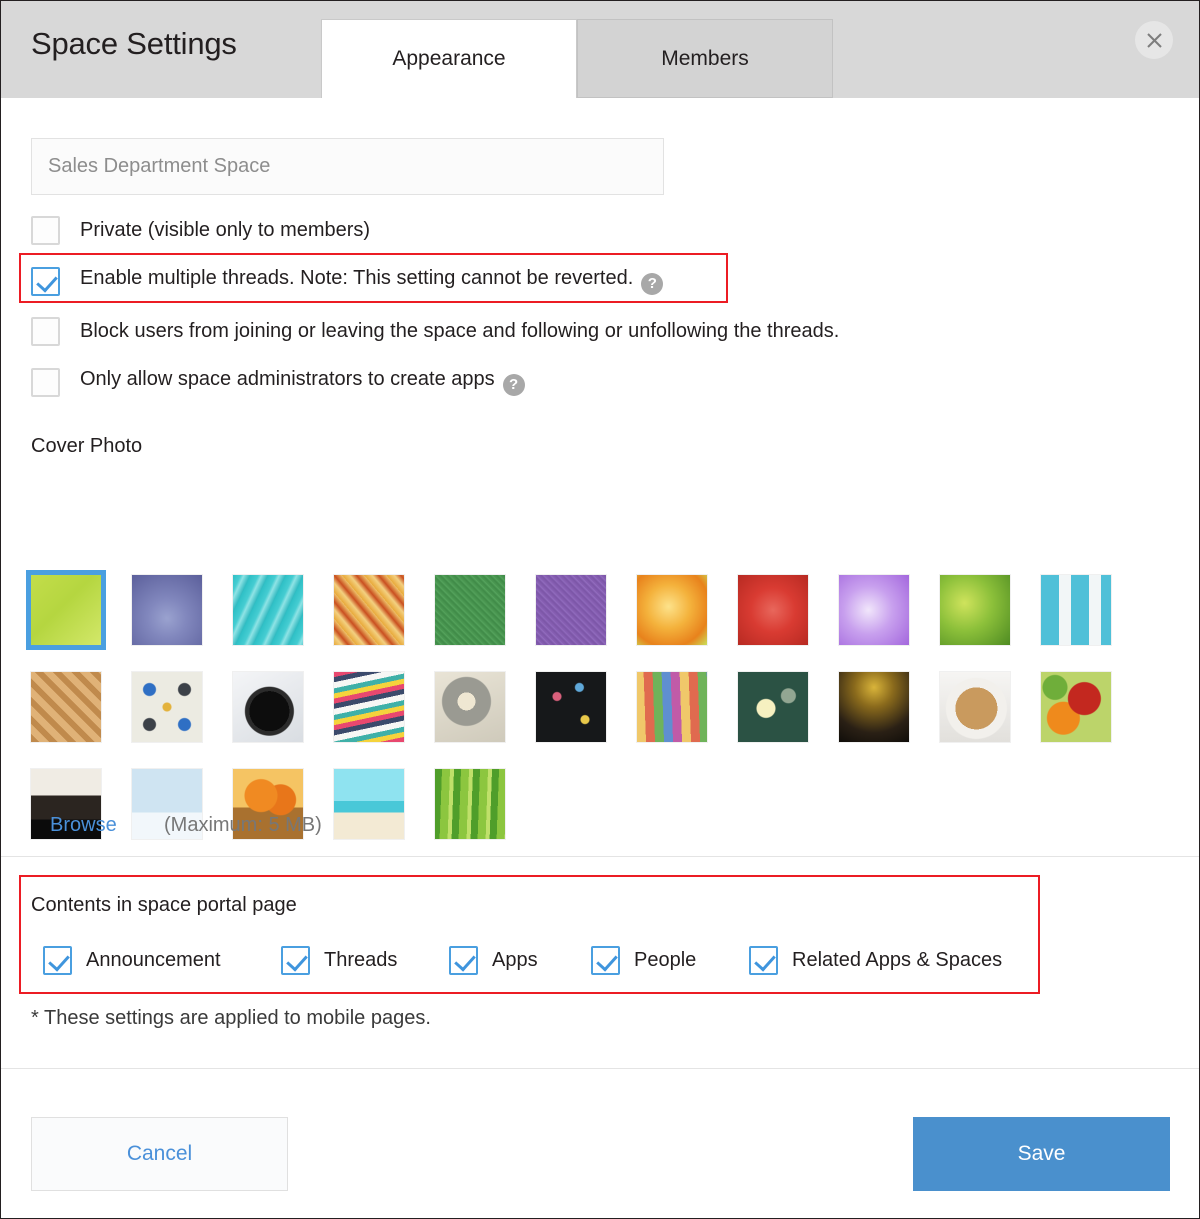  I want to click on tab-appearance-label: Appearance, so click(449, 58).